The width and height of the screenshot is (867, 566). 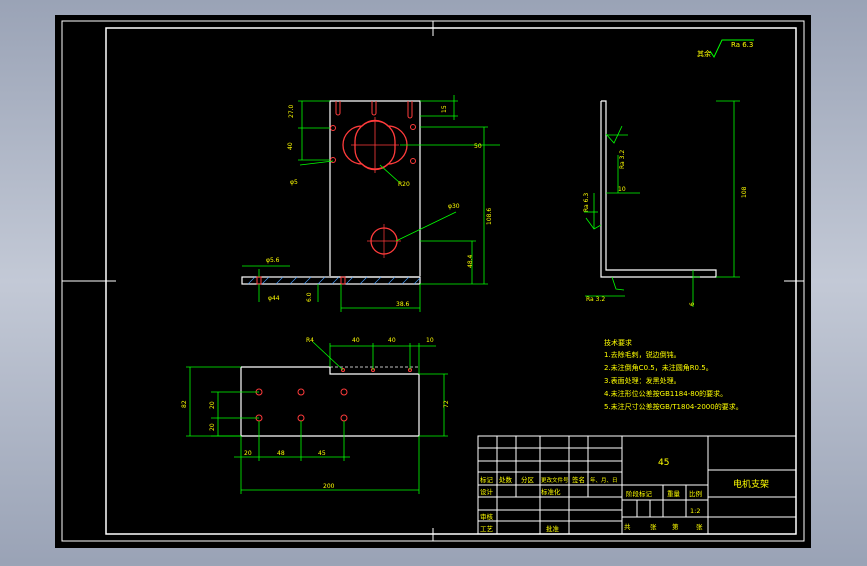 I want to click on dim-top-10: 10, so click(x=430, y=340).